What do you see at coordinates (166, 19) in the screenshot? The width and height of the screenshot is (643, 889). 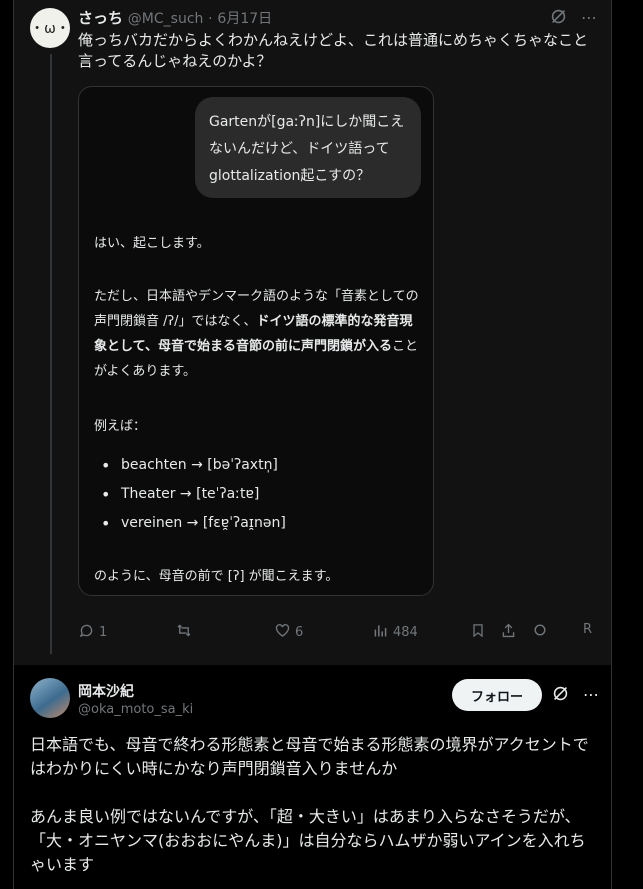 I see `user-handle: @MC_such` at bounding box center [166, 19].